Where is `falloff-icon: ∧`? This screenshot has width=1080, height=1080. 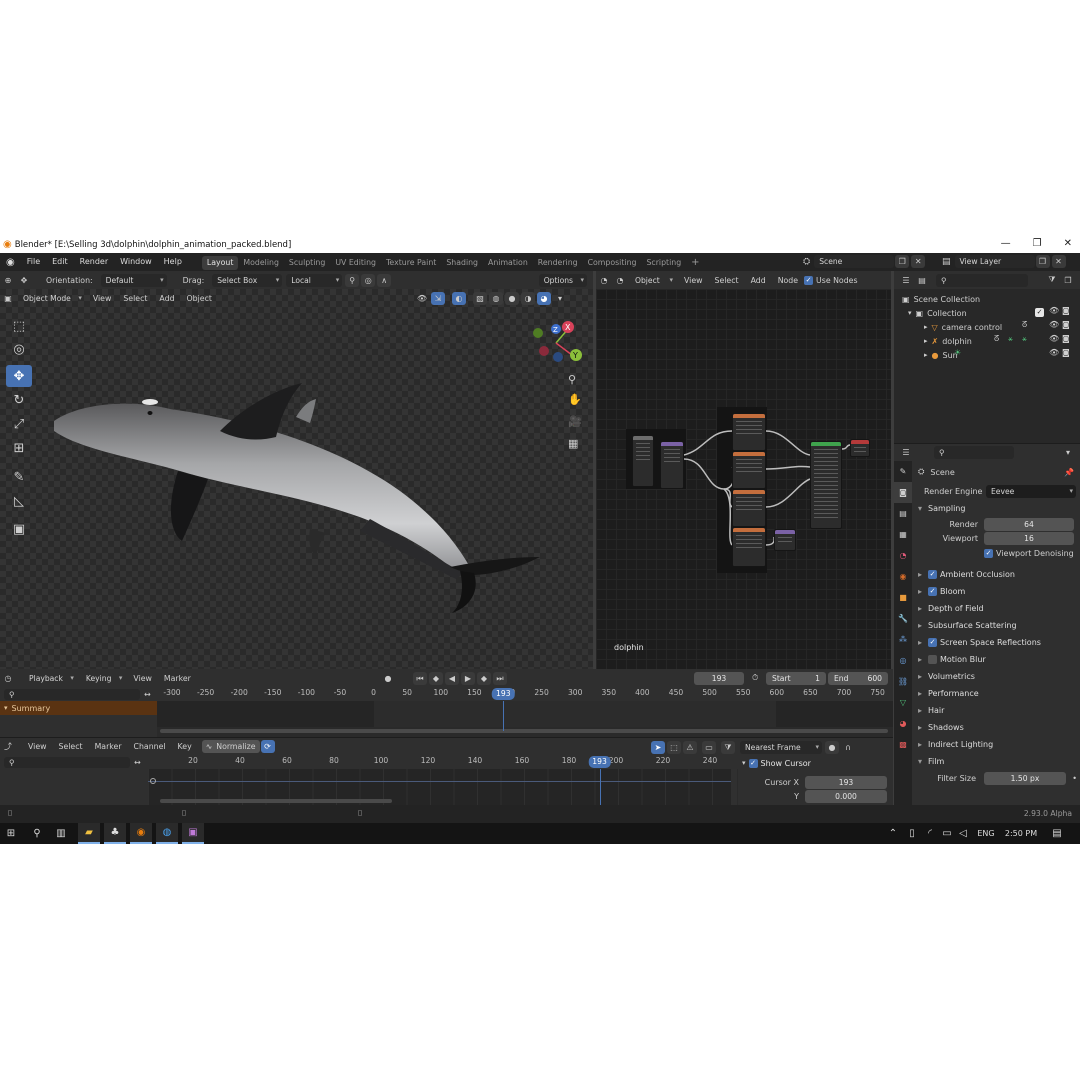 falloff-icon: ∧ is located at coordinates (384, 280).